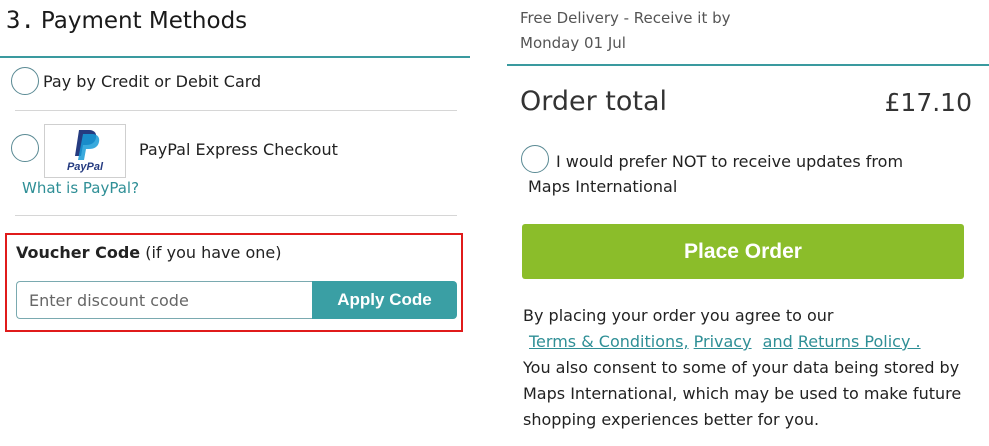 This screenshot has width=989, height=446. Describe the element at coordinates (778, 341) in the screenshot. I see `and-link: and` at that location.